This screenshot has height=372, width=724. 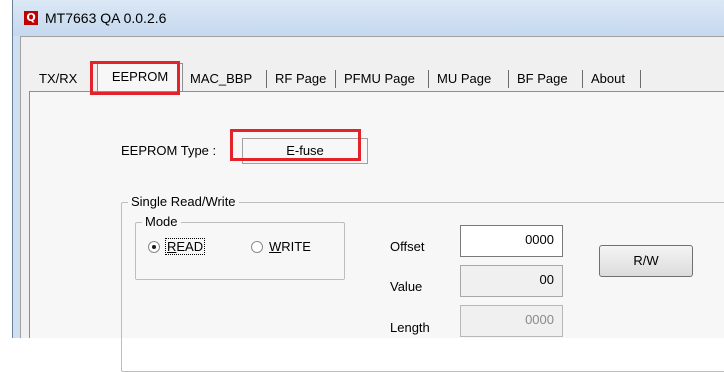 What do you see at coordinates (183, 202) in the screenshot?
I see `single-read-write-legend: Single Read/Write` at bounding box center [183, 202].